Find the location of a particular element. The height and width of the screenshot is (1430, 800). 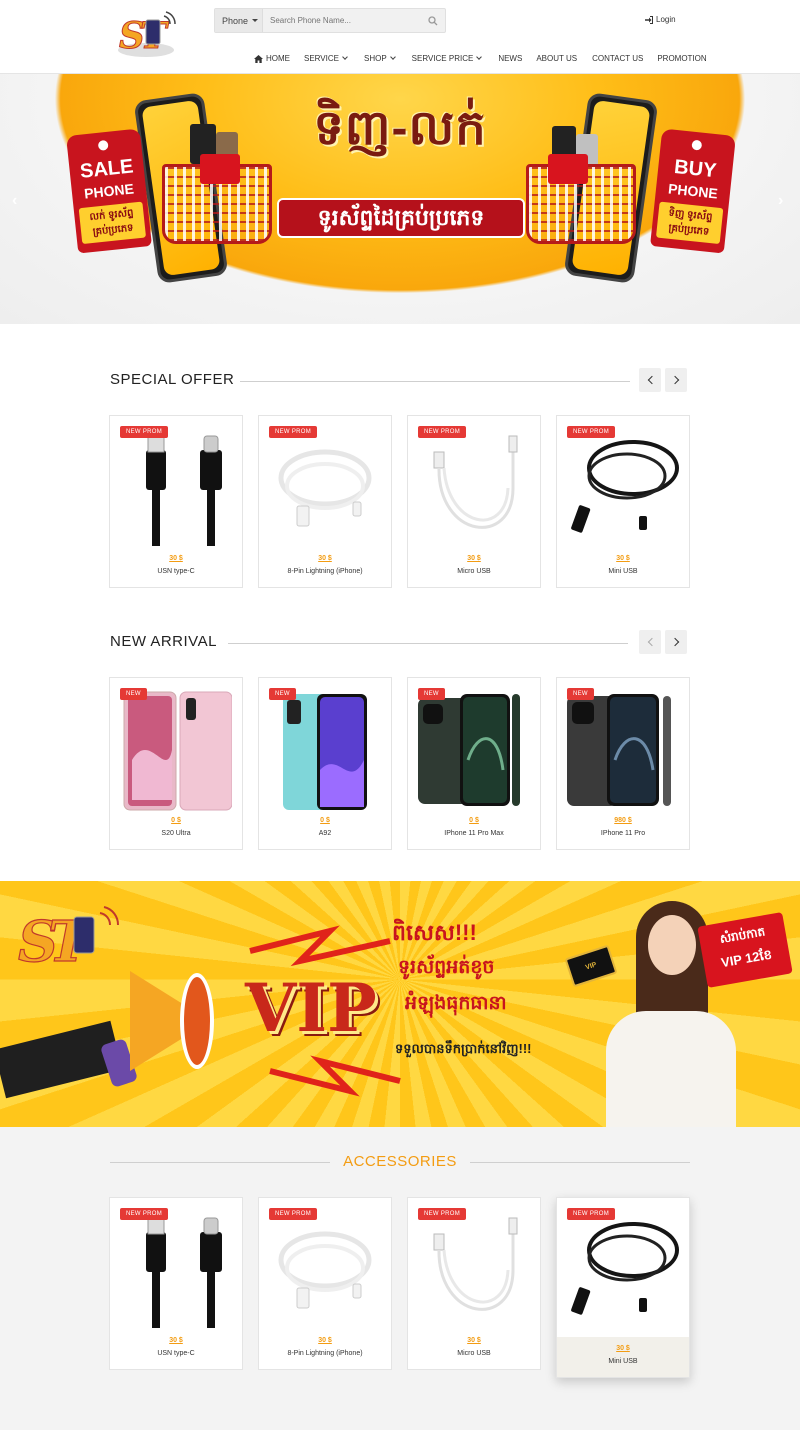

nav-item-news: NEWS is located at coordinates (510, 58).